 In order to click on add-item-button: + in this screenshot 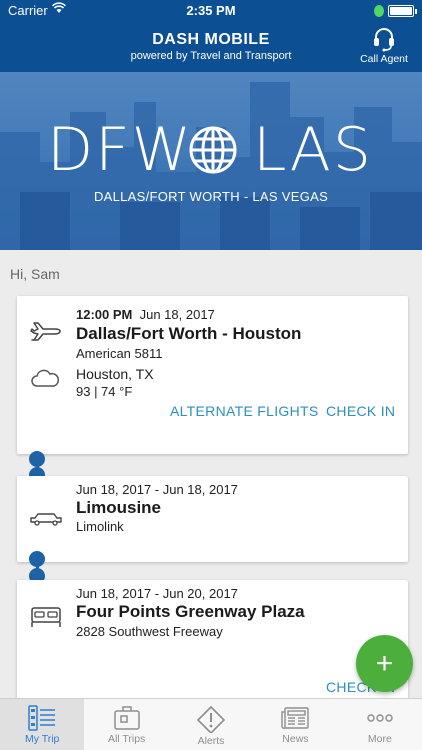, I will do `click(384, 663)`.